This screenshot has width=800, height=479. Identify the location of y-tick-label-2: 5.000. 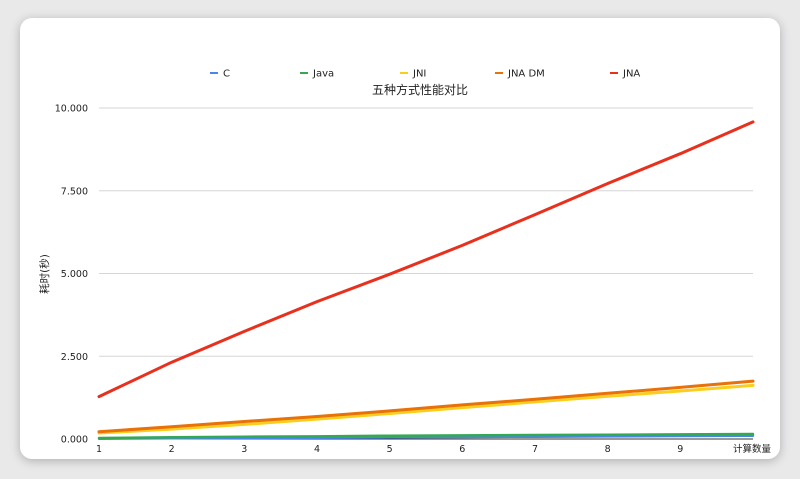
(74, 274).